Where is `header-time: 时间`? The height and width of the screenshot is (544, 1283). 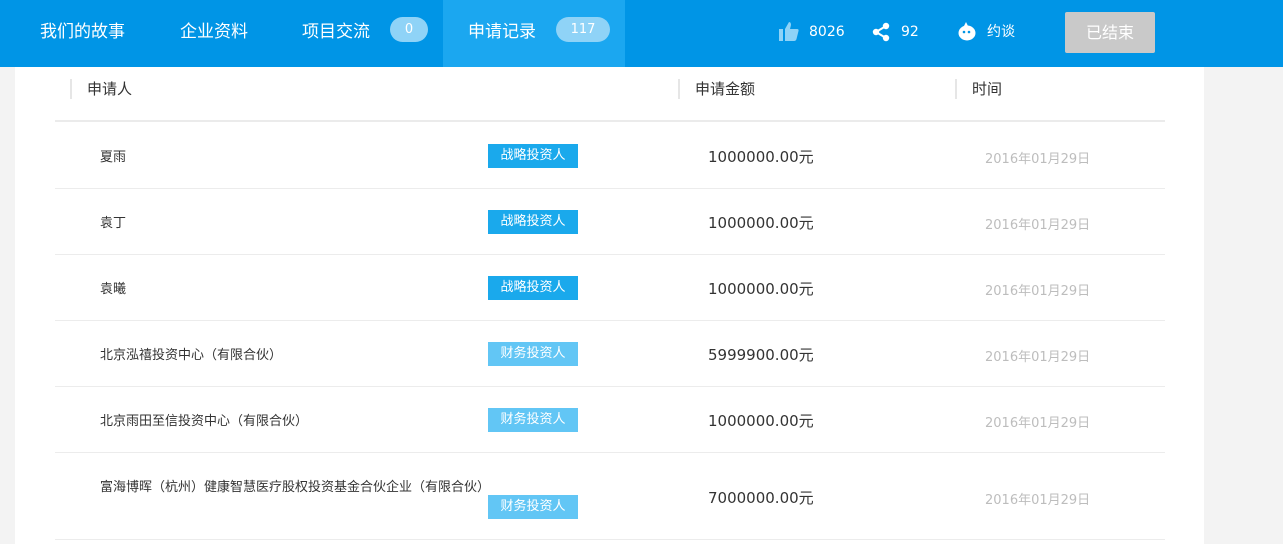 header-time: 时间 is located at coordinates (978, 89).